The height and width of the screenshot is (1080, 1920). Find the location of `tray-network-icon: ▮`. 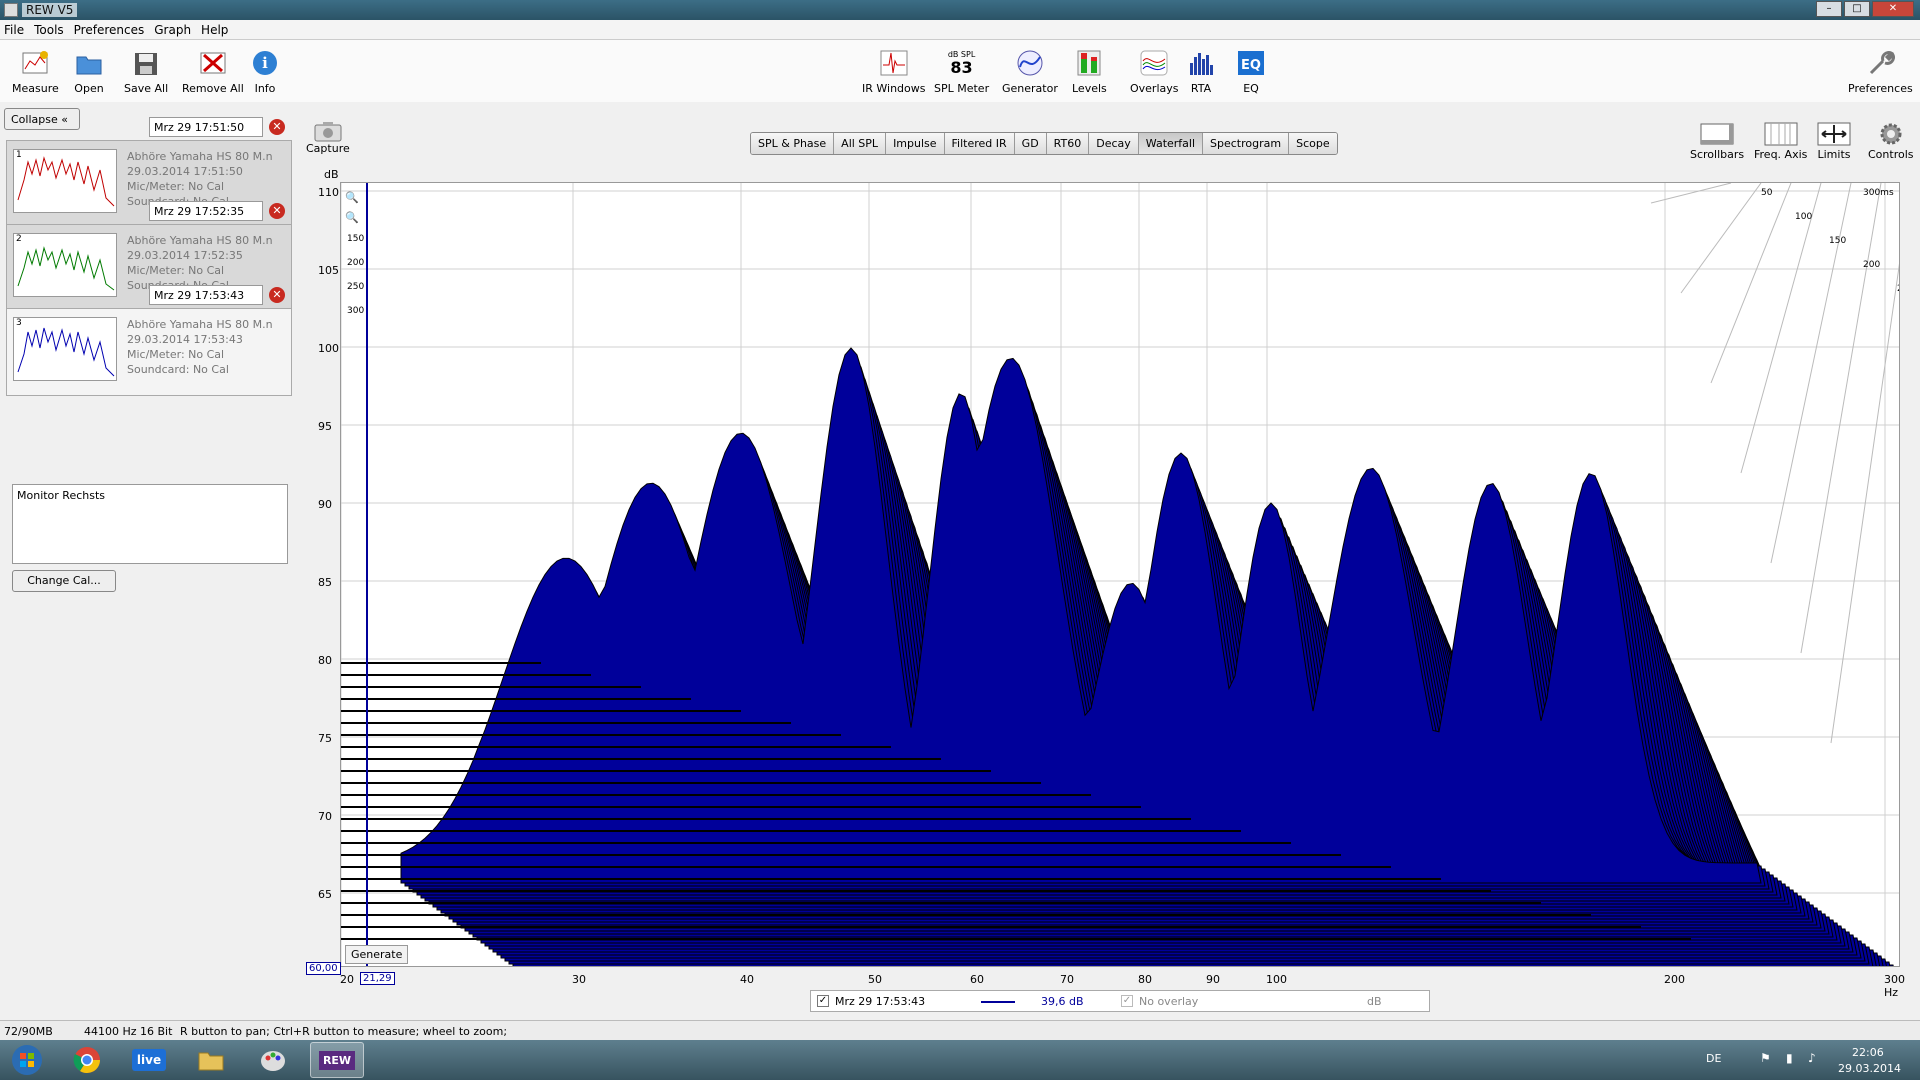

tray-network-icon: ▮ is located at coordinates (1789, 1058).